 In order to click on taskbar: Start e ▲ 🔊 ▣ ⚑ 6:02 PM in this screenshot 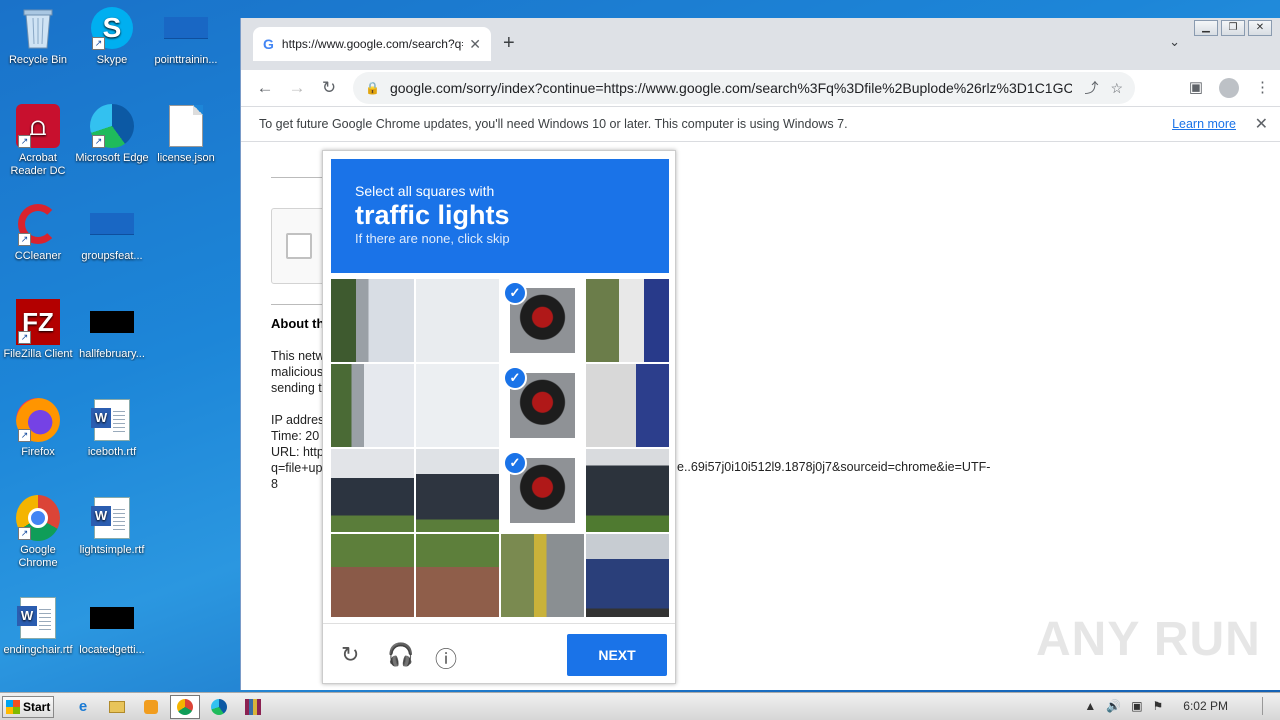, I will do `click(640, 706)`.